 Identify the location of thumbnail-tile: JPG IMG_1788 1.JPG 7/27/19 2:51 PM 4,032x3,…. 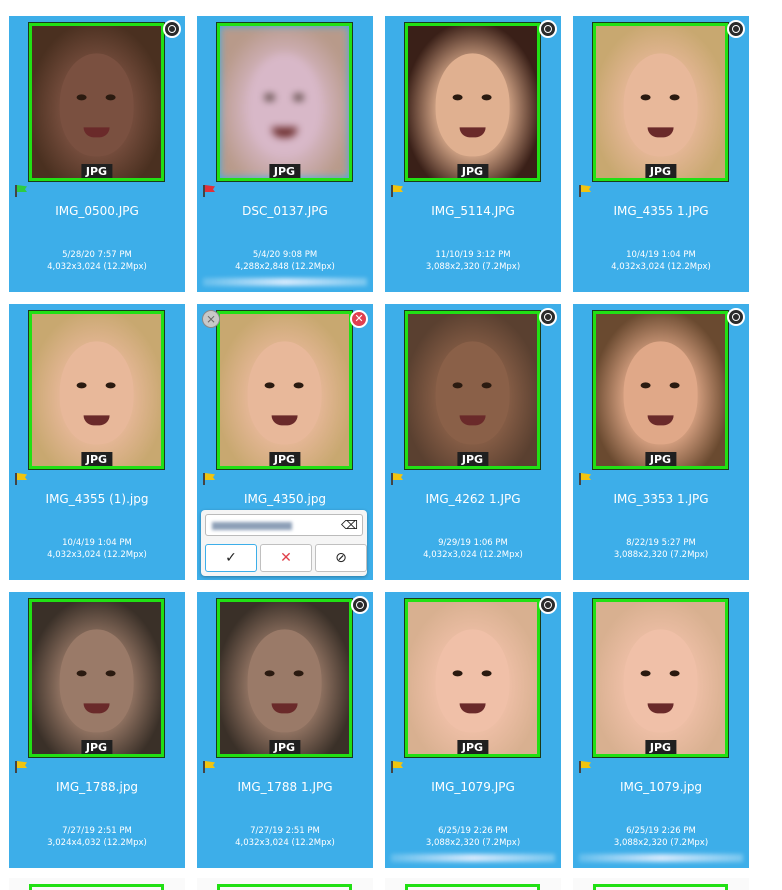
(285, 730).